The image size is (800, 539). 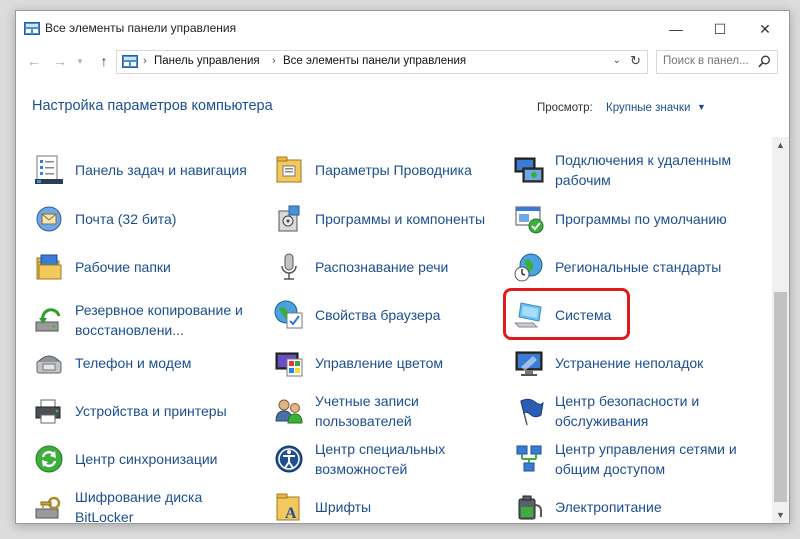 What do you see at coordinates (289, 364) in the screenshot?
I see `color-management-icon` at bounding box center [289, 364].